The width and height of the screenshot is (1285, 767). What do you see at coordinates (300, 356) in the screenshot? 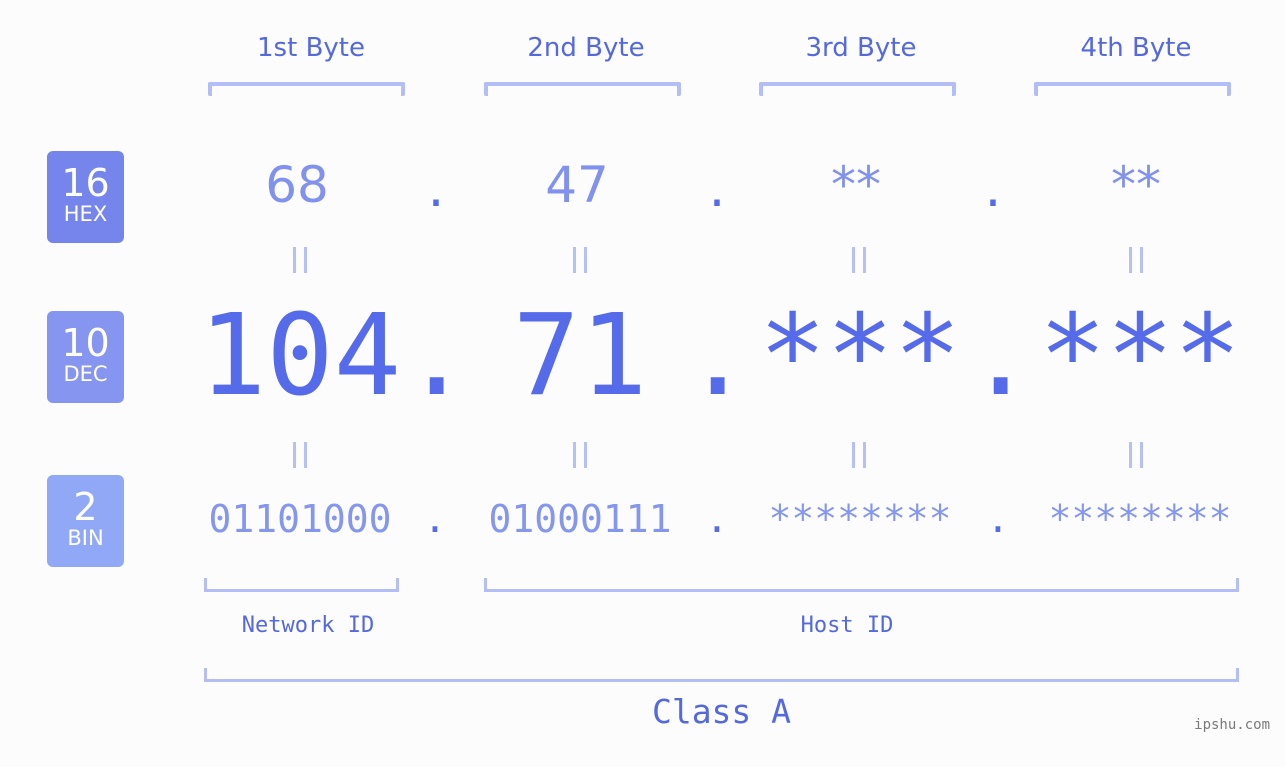
I see `dec-value-1: 104` at bounding box center [300, 356].